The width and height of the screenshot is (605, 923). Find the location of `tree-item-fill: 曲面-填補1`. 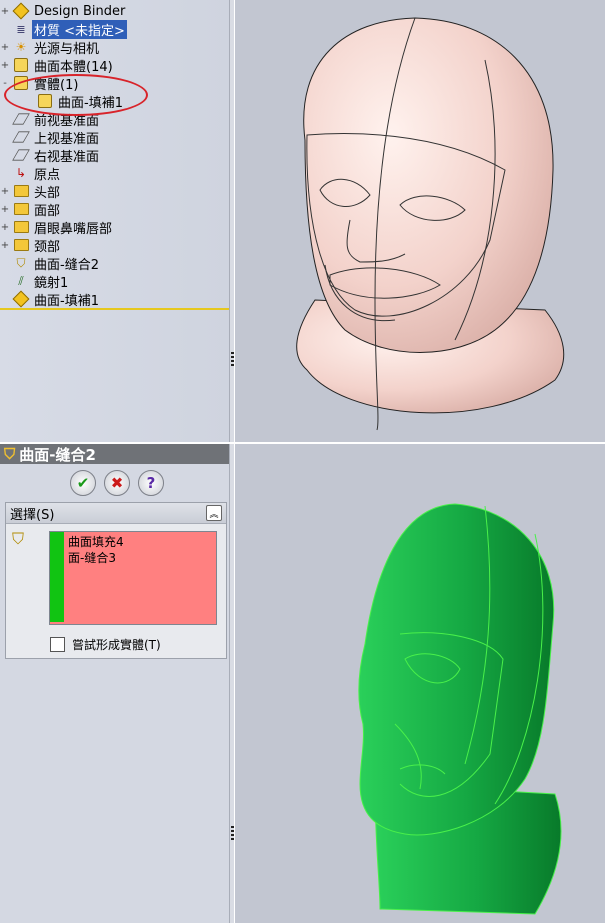

tree-item-fill: 曲面-填補1 is located at coordinates (50, 299).